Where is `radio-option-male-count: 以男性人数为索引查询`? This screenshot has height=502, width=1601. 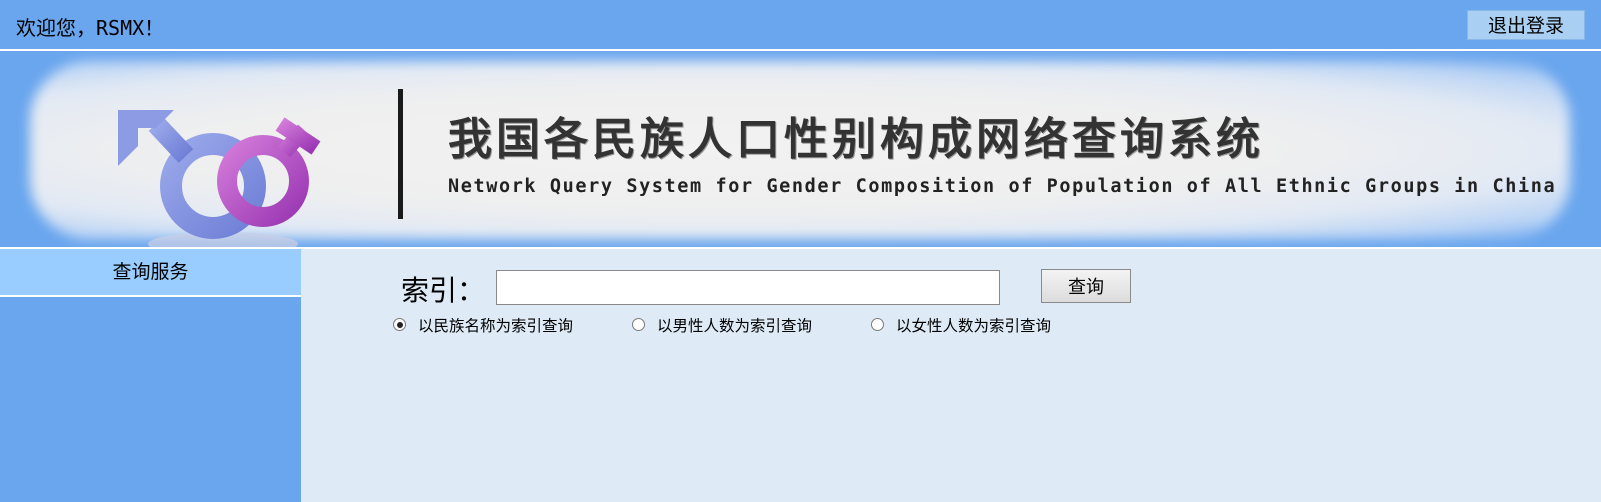
radio-option-male-count: 以男性人数为索引查询 is located at coordinates (722, 324).